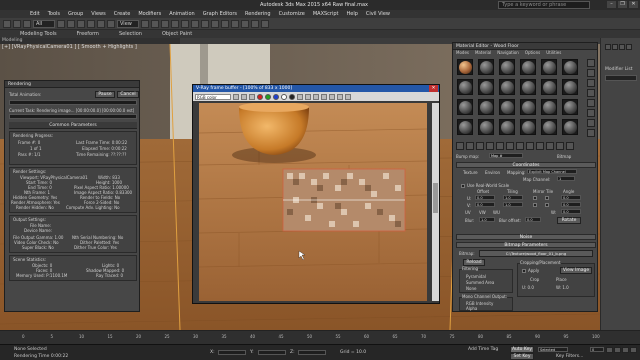 The image size is (640, 360). Describe the element at coordinates (474, 262) in the screenshot. I see `reload-button: Reload` at that location.